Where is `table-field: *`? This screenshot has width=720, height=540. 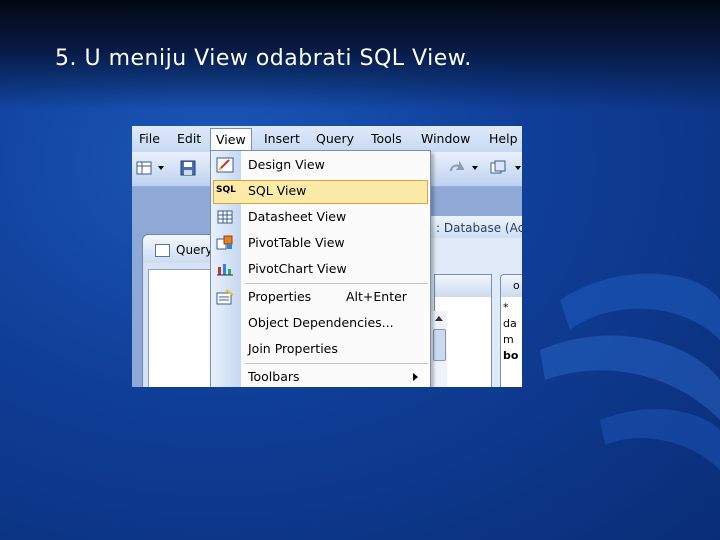 table-field: * is located at coordinates (506, 307).